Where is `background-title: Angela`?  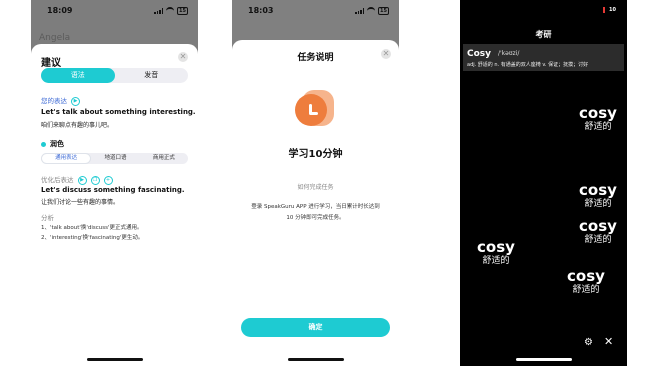 background-title: Angela is located at coordinates (55, 38).